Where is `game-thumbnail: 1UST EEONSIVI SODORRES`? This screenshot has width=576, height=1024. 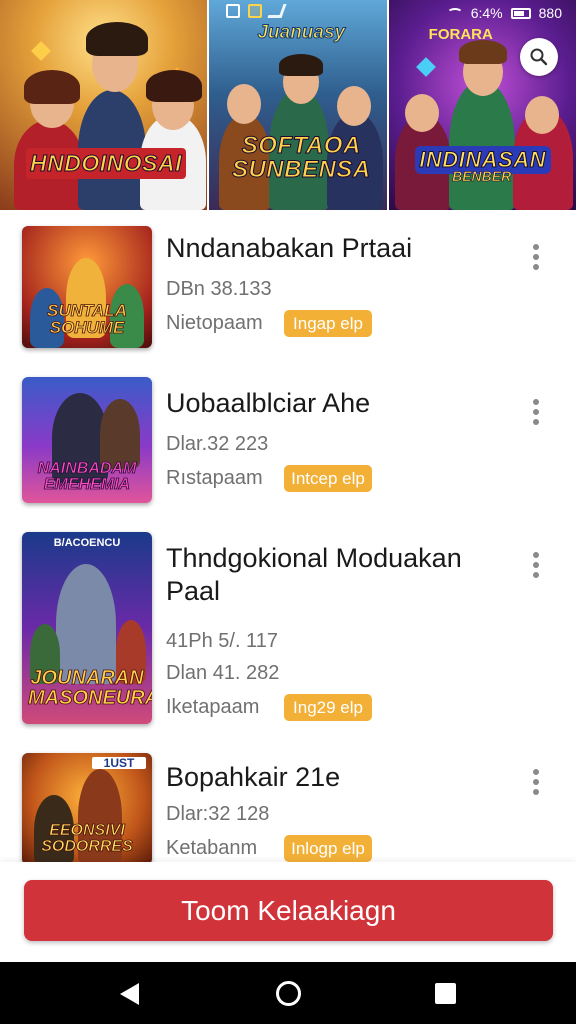
game-thumbnail: 1UST EEONSIVI SODORRES is located at coordinates (87, 807).